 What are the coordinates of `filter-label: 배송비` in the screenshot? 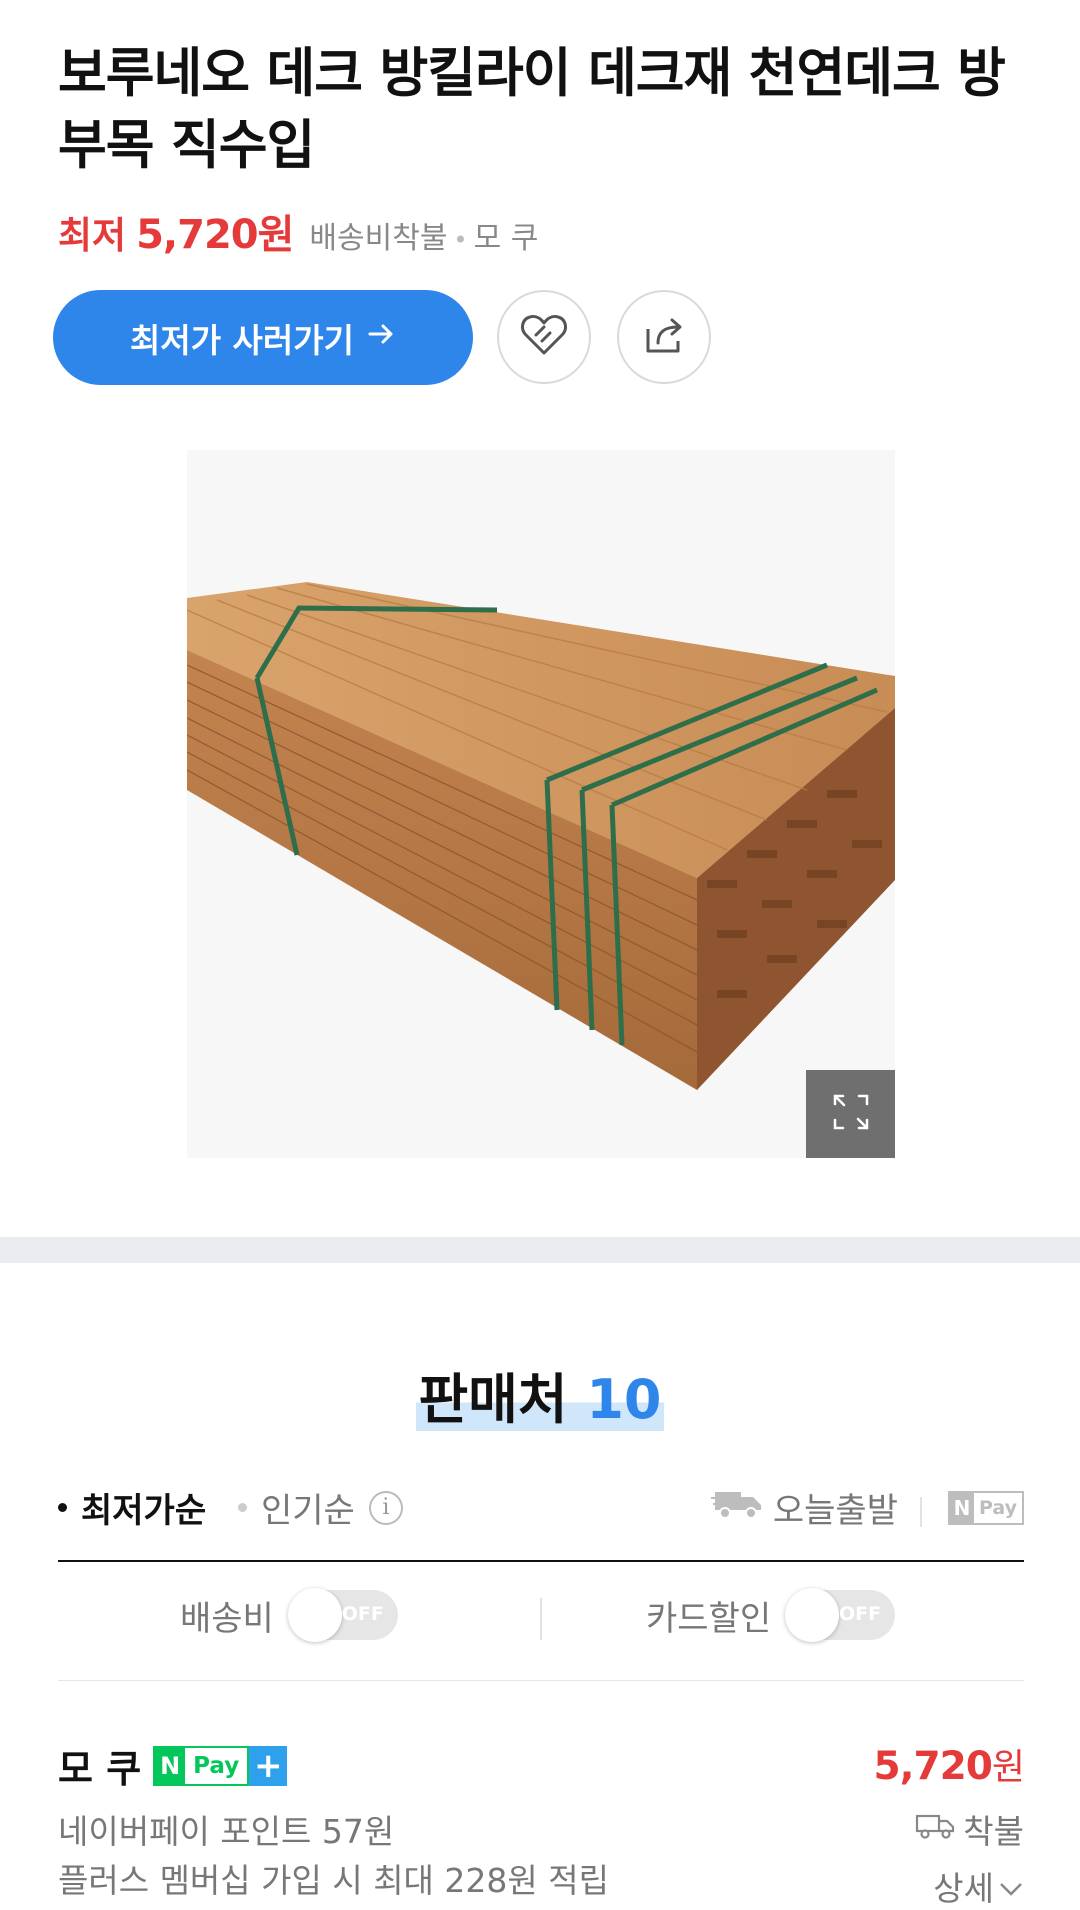 It's located at (227, 1618).